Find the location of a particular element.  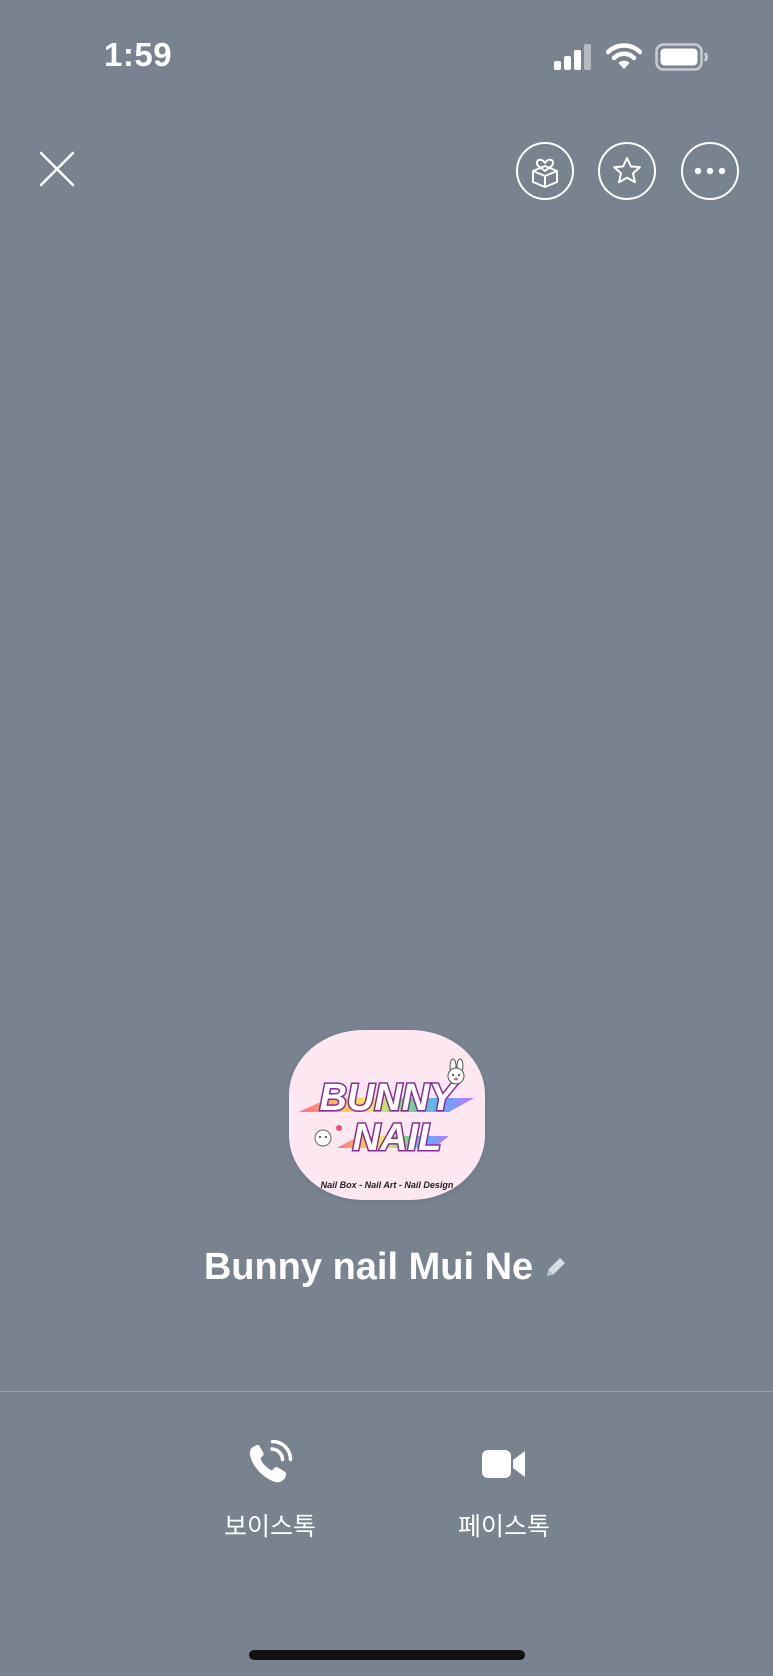

edit-name-button is located at coordinates (556, 1268).